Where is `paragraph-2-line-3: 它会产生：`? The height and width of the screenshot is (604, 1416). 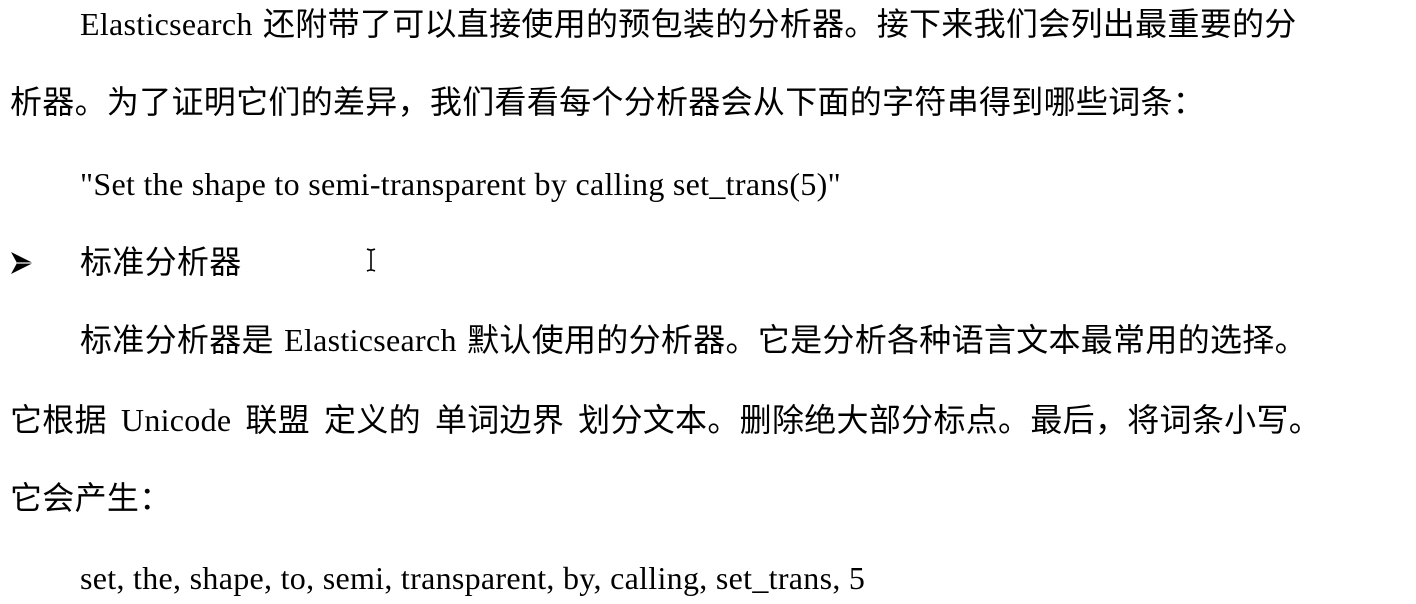 paragraph-2-line-3: 它会产生： is located at coordinates (91, 498).